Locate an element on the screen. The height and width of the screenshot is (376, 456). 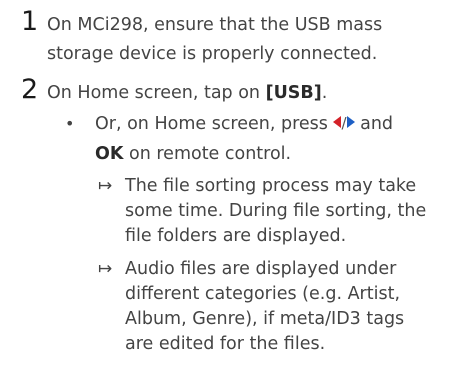
result-1-line-1: The file sorting process may take is located at coordinates (271, 186).